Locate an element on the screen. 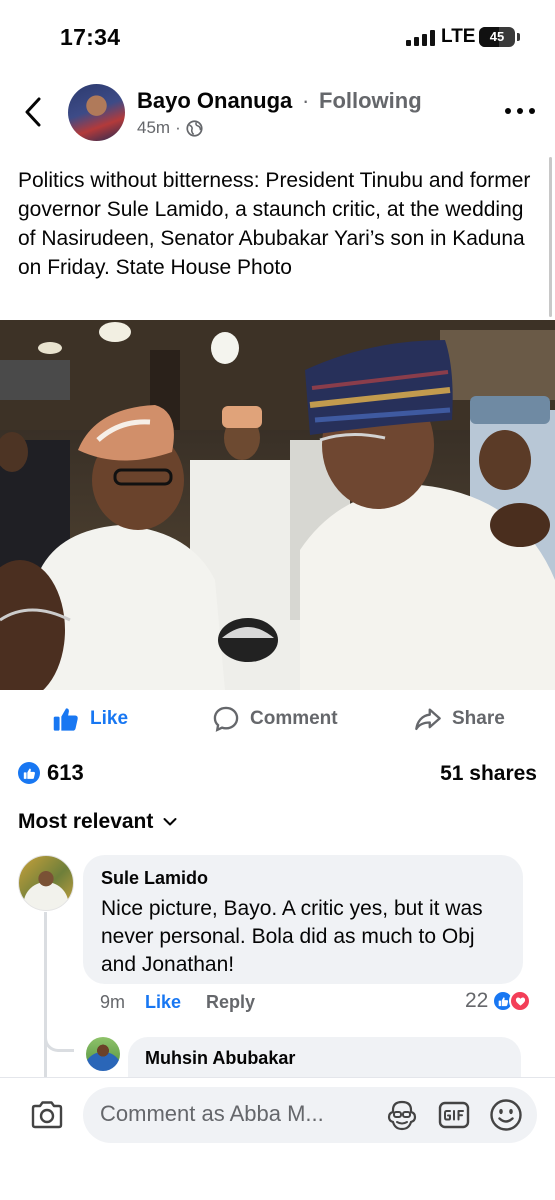  comment-time: 9m is located at coordinates (113, 1002).